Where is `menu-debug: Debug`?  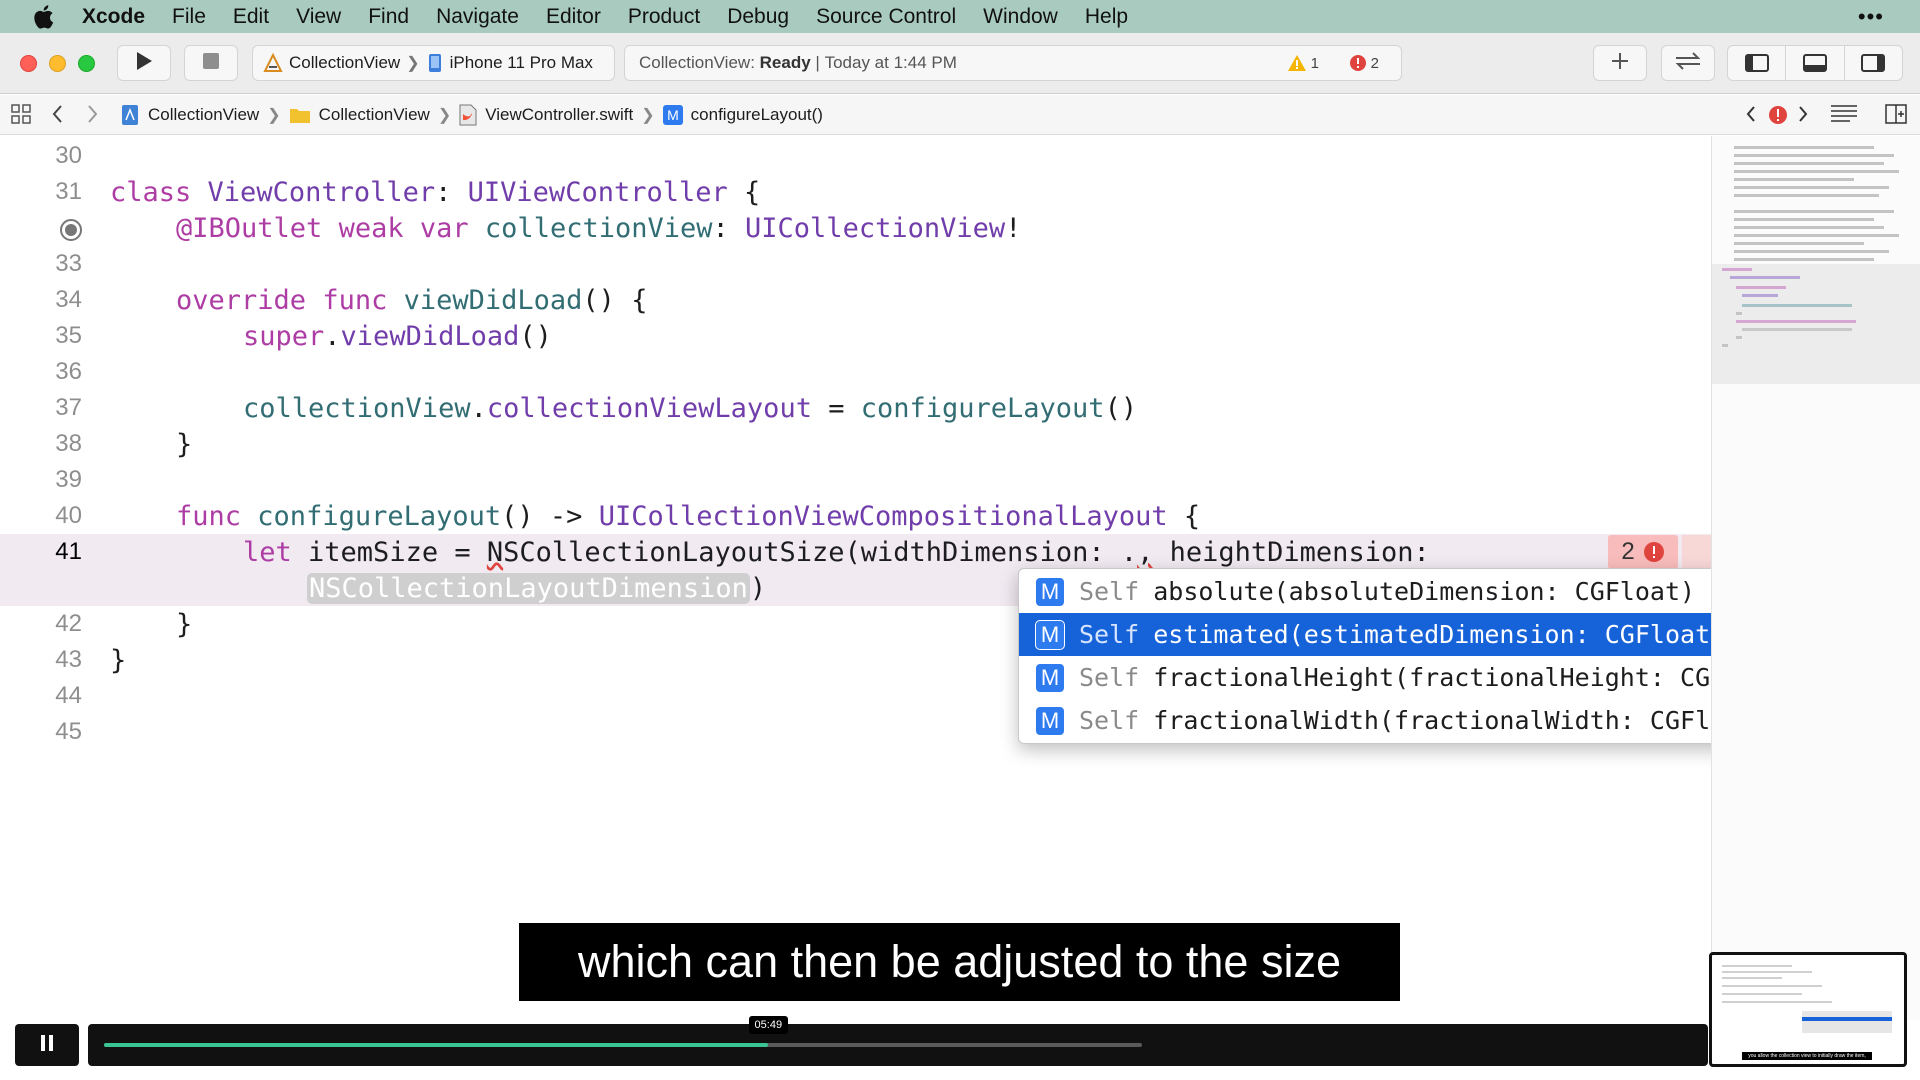
menu-debug: Debug is located at coordinates (758, 17).